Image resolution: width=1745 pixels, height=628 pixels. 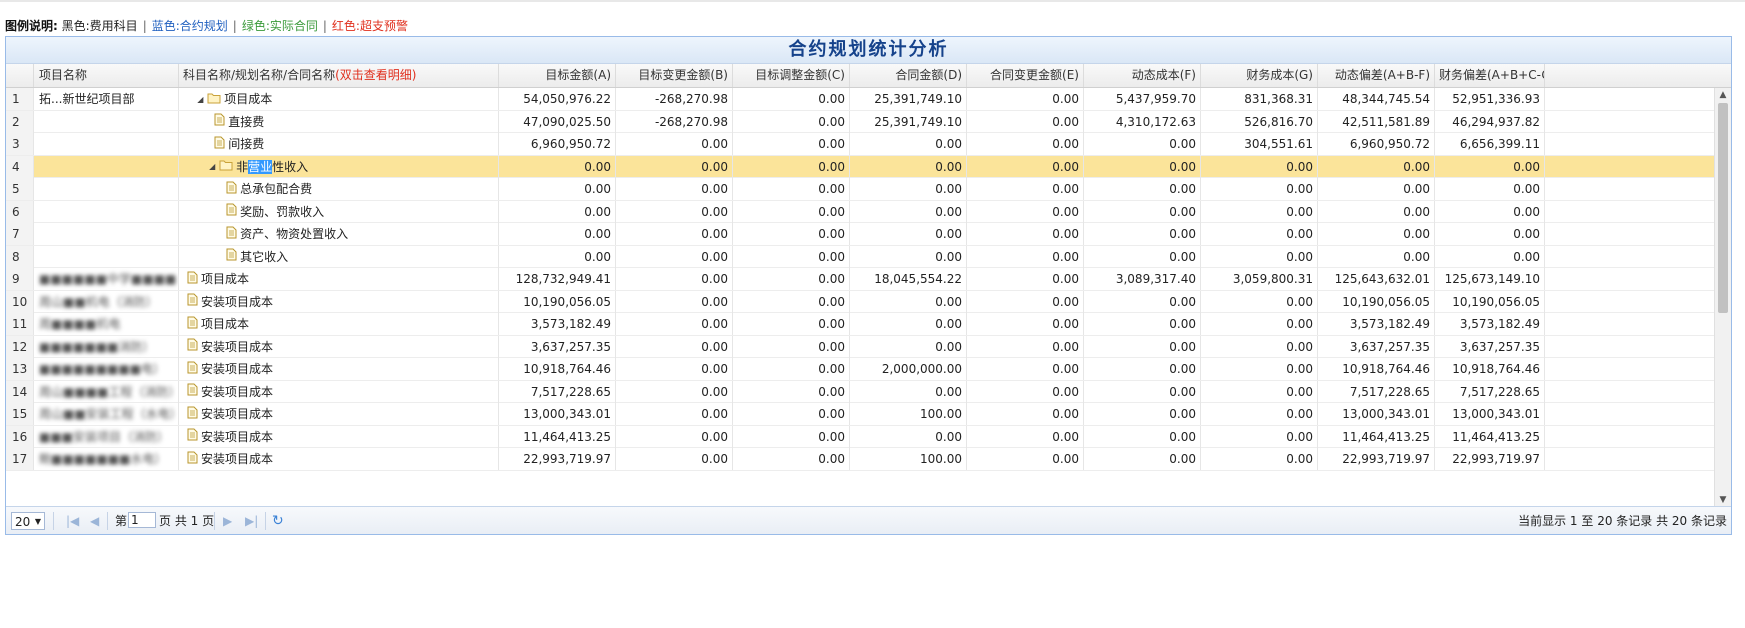 I want to click on record-summary: 当前显示 1 至 20 条记录 共 20 条记录, so click(x=1622, y=521).